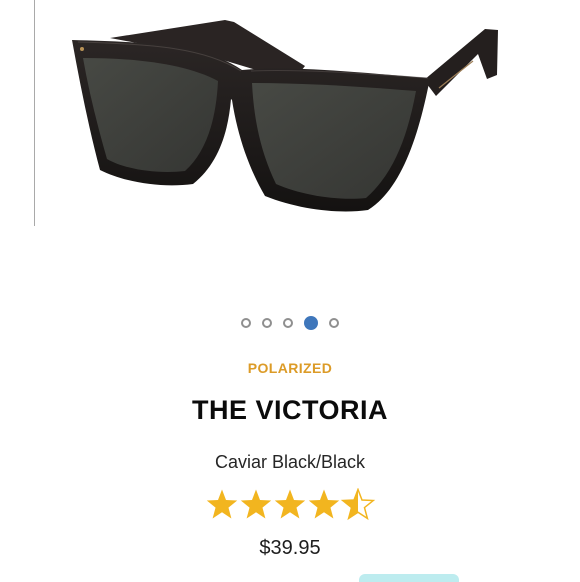 The image size is (580, 582). What do you see at coordinates (290, 368) in the screenshot?
I see `polarized-tag: POLARIZED` at bounding box center [290, 368].